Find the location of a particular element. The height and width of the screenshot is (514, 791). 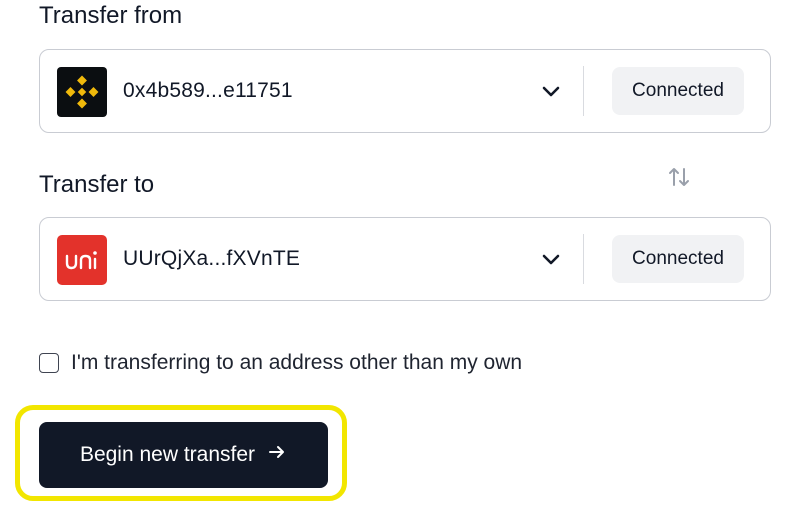

transfer-from-address: 0x4b589...e11751 is located at coordinates (208, 90).